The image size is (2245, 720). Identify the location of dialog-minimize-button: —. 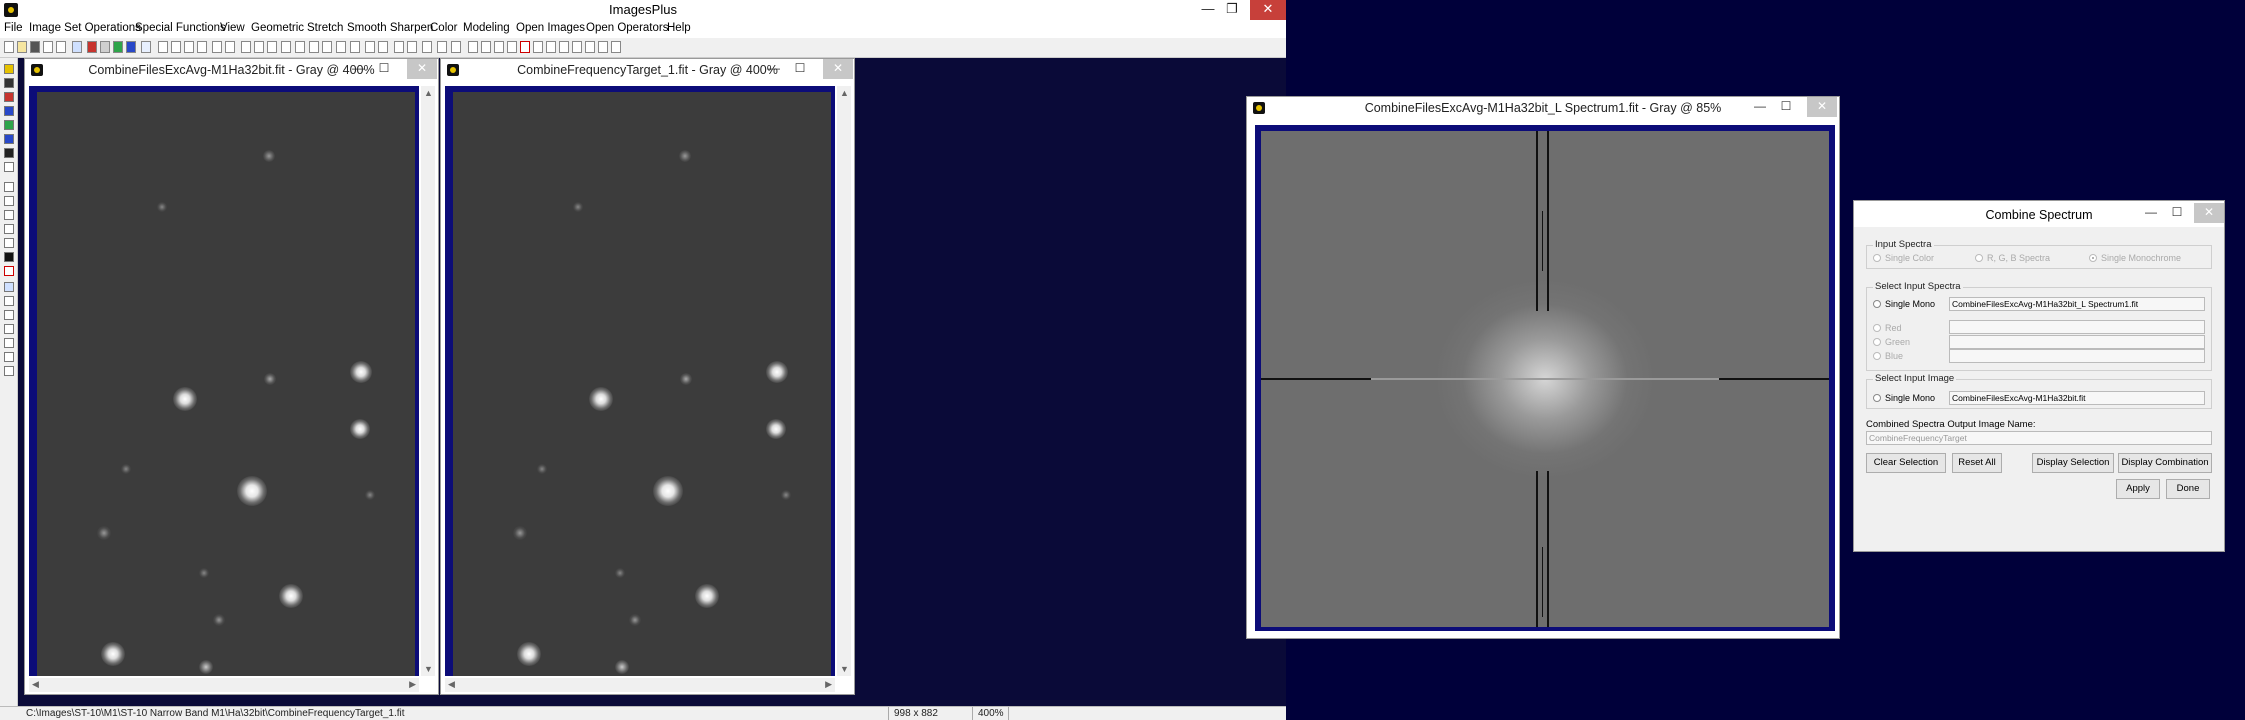
(2151, 213).